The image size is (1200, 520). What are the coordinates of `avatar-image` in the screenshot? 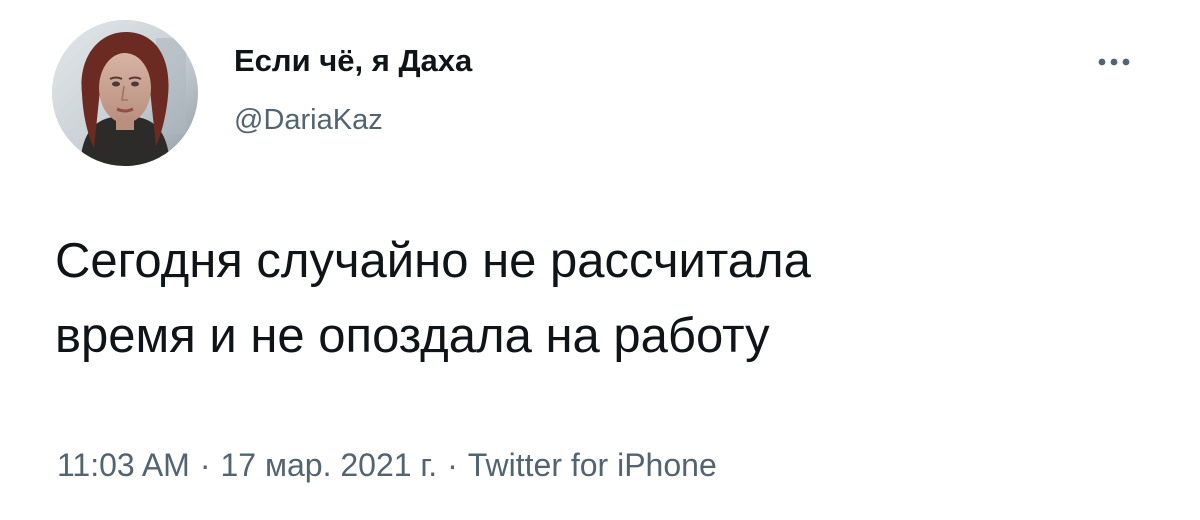 It's located at (125, 93).